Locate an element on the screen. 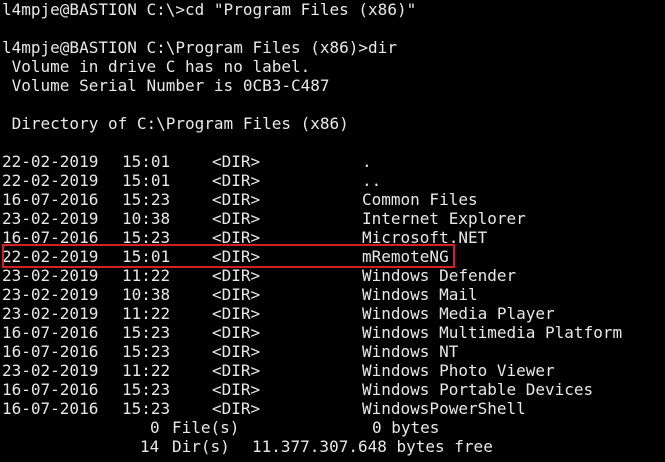  entry-name: .. is located at coordinates (372, 180).